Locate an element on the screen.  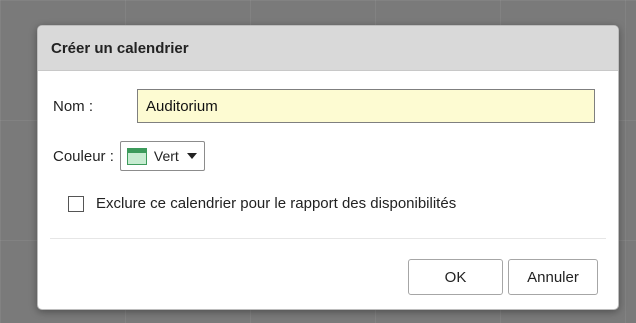
color-row: Couleur : Vert is located at coordinates (129, 156).